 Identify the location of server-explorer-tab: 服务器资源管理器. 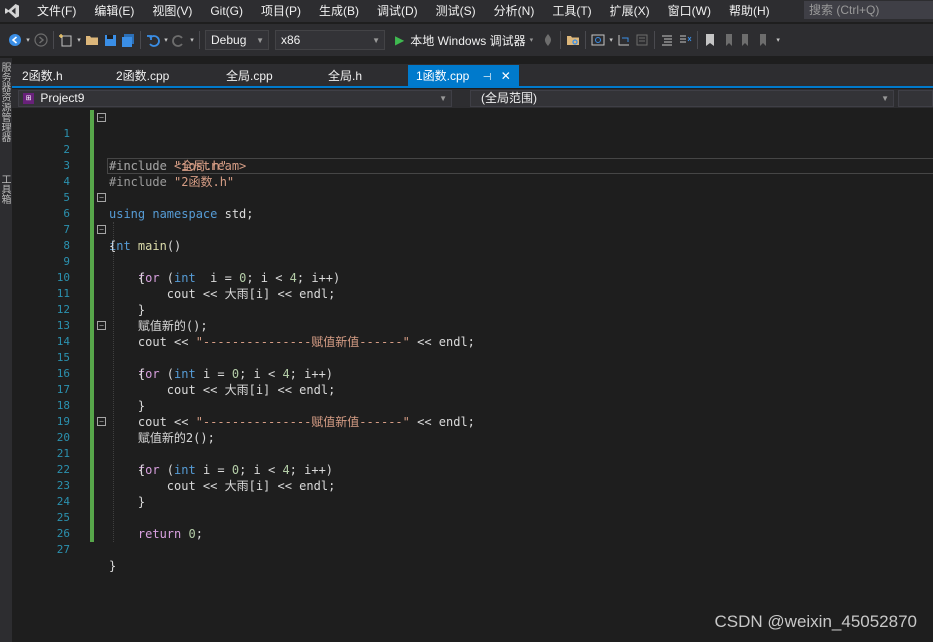
(6, 102).